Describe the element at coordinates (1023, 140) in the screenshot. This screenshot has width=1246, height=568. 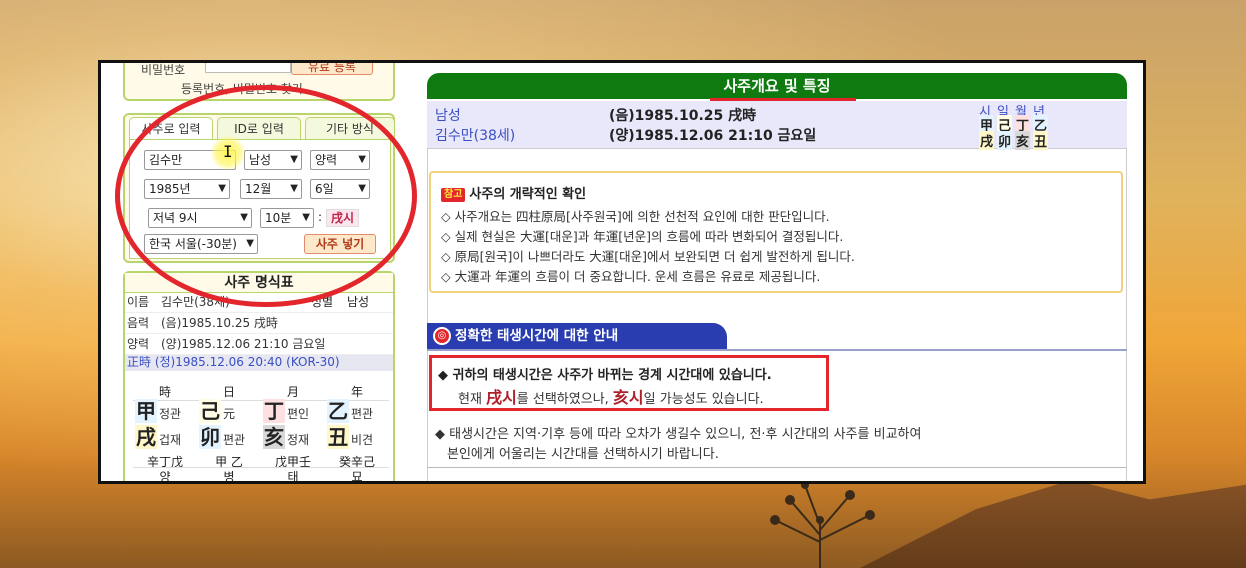
I see `mini-branch: 亥` at that location.